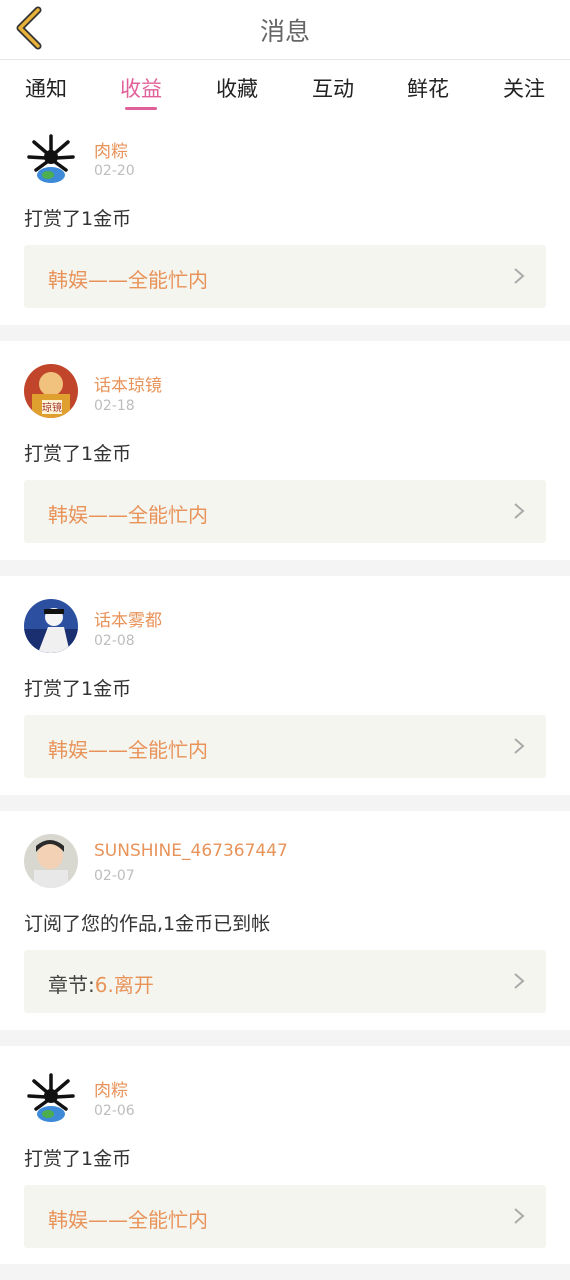 This screenshot has width=570, height=1280. What do you see at coordinates (141, 89) in the screenshot?
I see `tab-earnings-label: 收益` at bounding box center [141, 89].